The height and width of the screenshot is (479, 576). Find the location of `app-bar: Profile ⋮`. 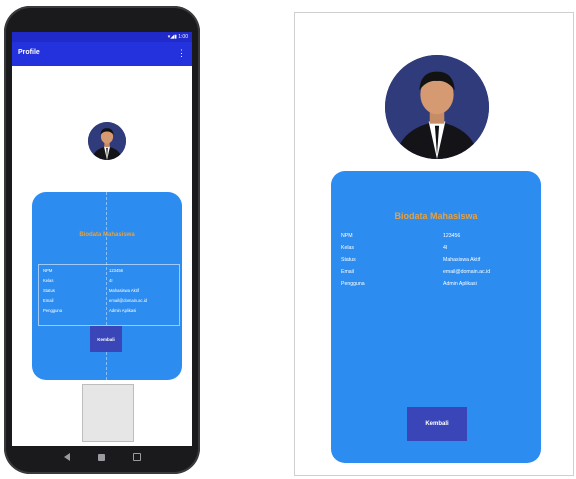

app-bar: Profile ⋮ is located at coordinates (102, 54).